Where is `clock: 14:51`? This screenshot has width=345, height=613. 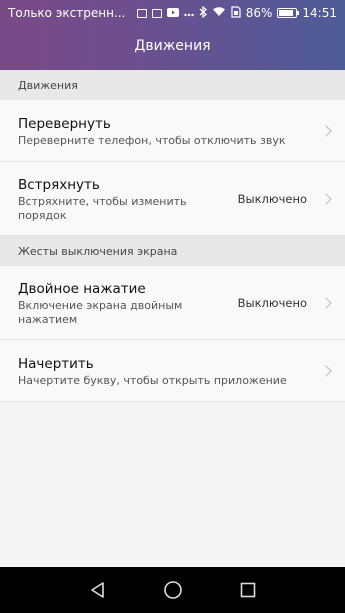 clock: 14:51 is located at coordinates (319, 13).